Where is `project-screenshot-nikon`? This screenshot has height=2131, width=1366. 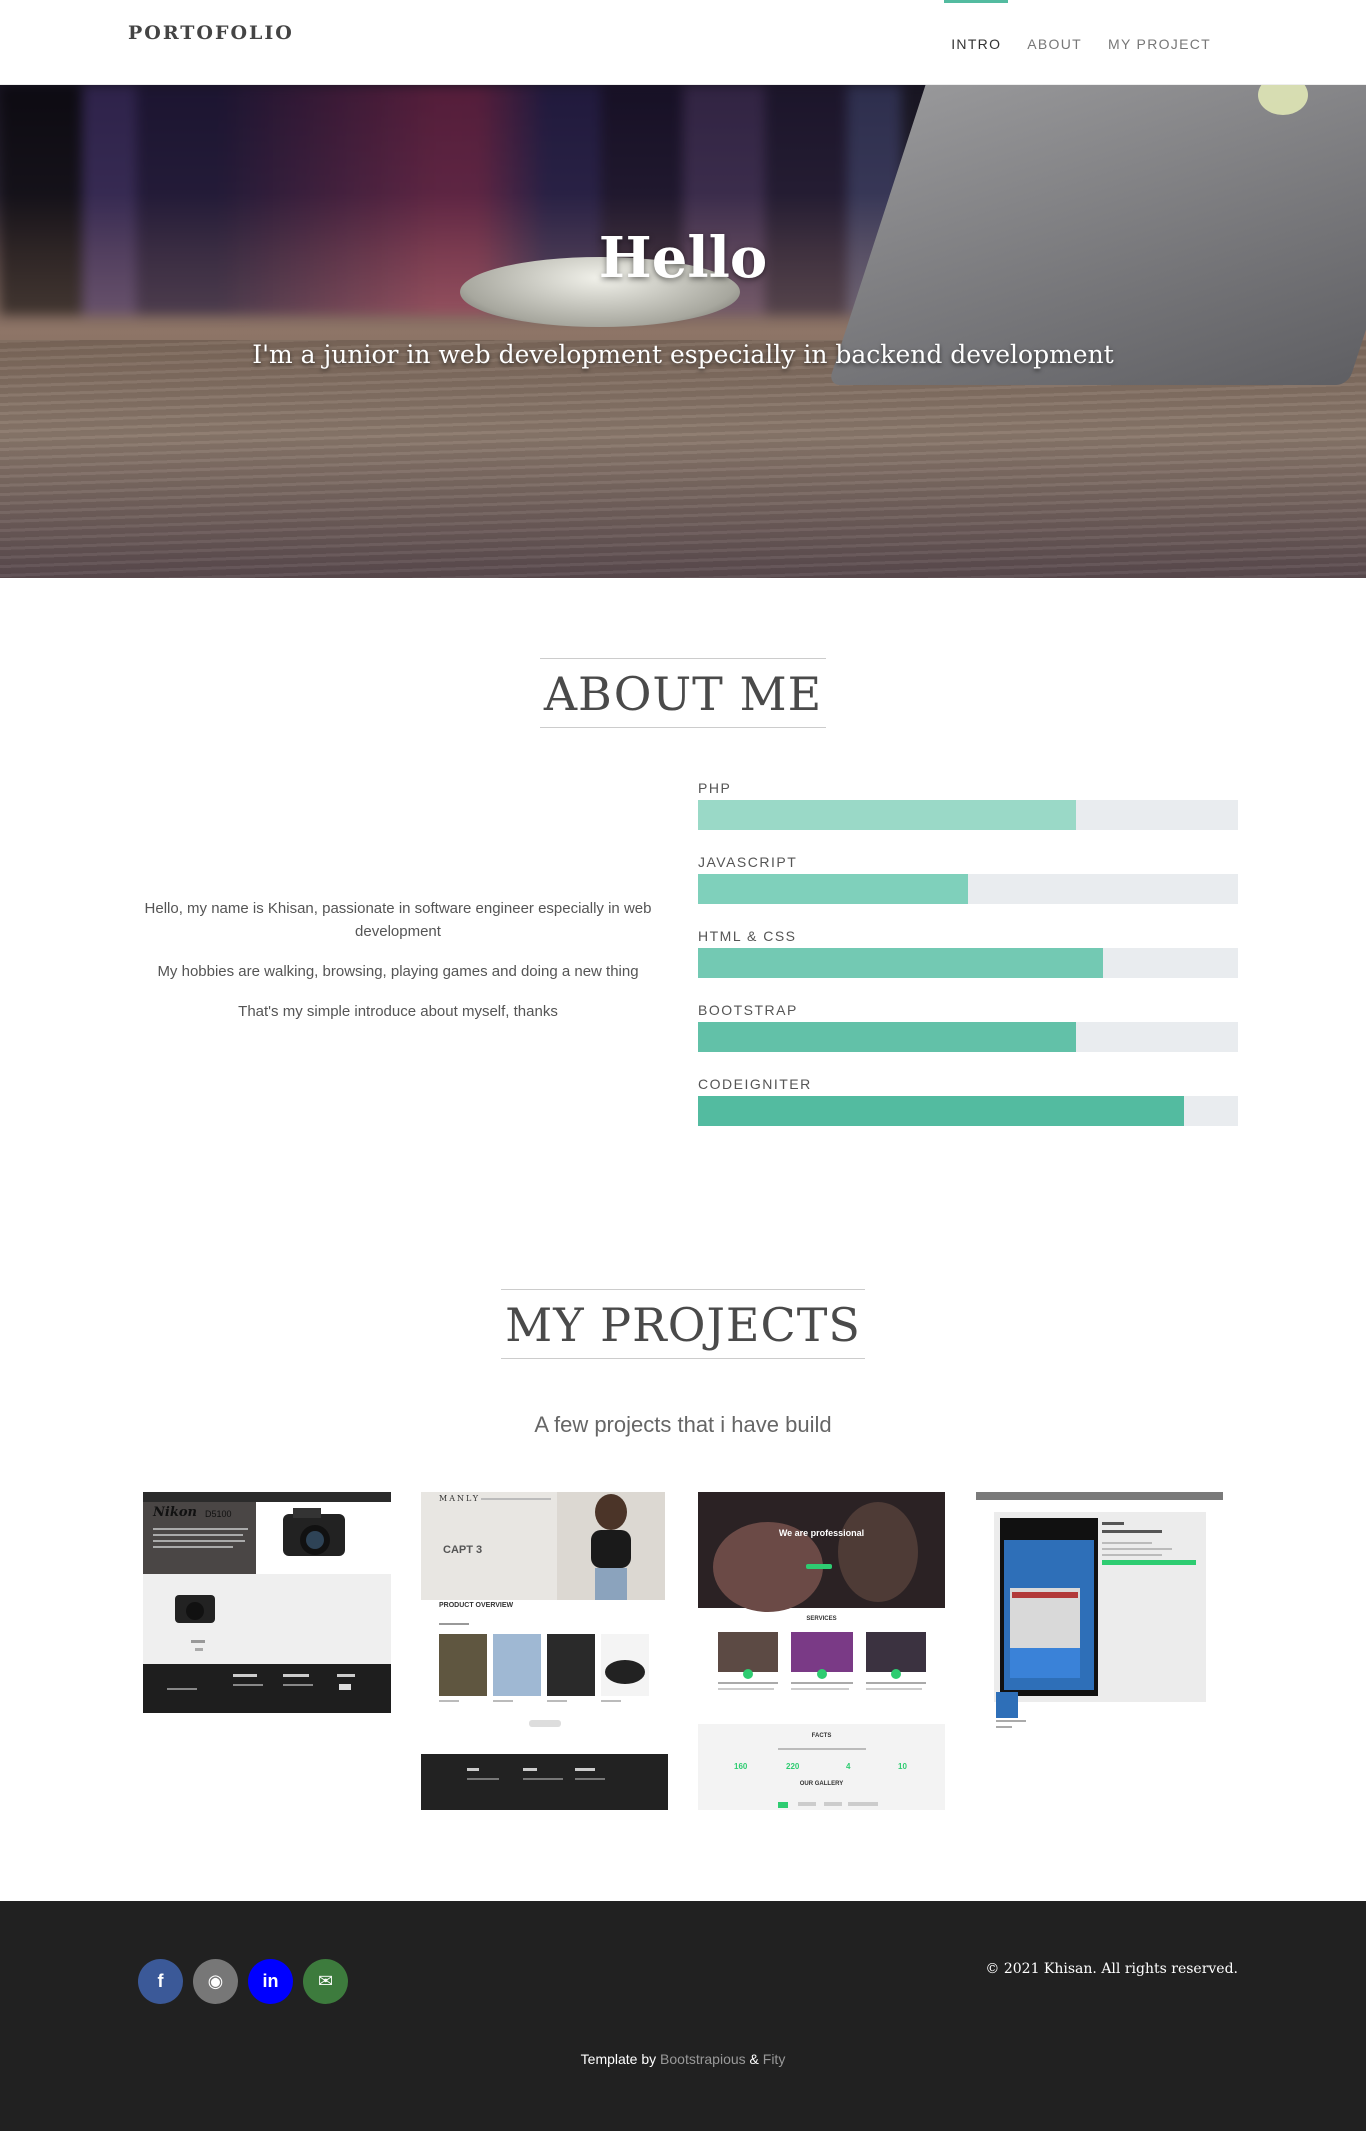
project-screenshot-nikon is located at coordinates (267, 1602).